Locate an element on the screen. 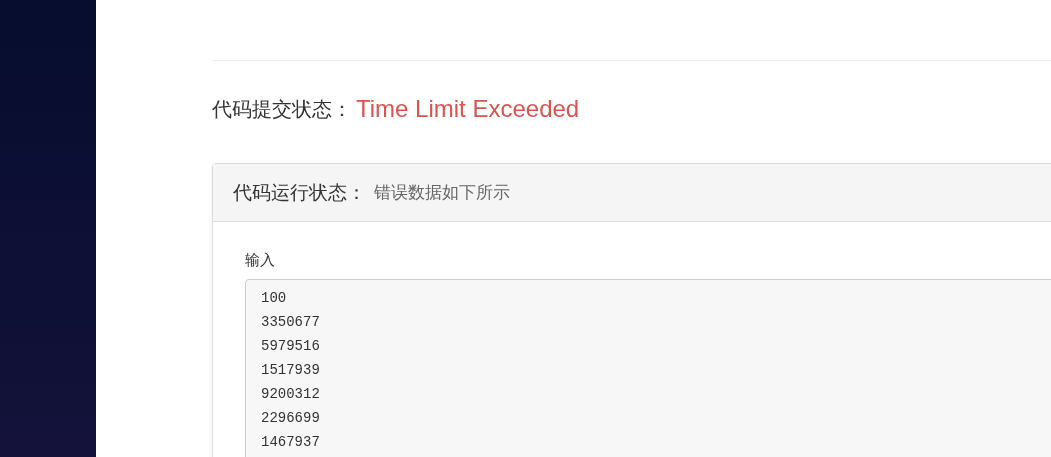 Image resolution: width=1051 pixels, height=457 pixels. input-line: 9200312 is located at coordinates (290, 394).